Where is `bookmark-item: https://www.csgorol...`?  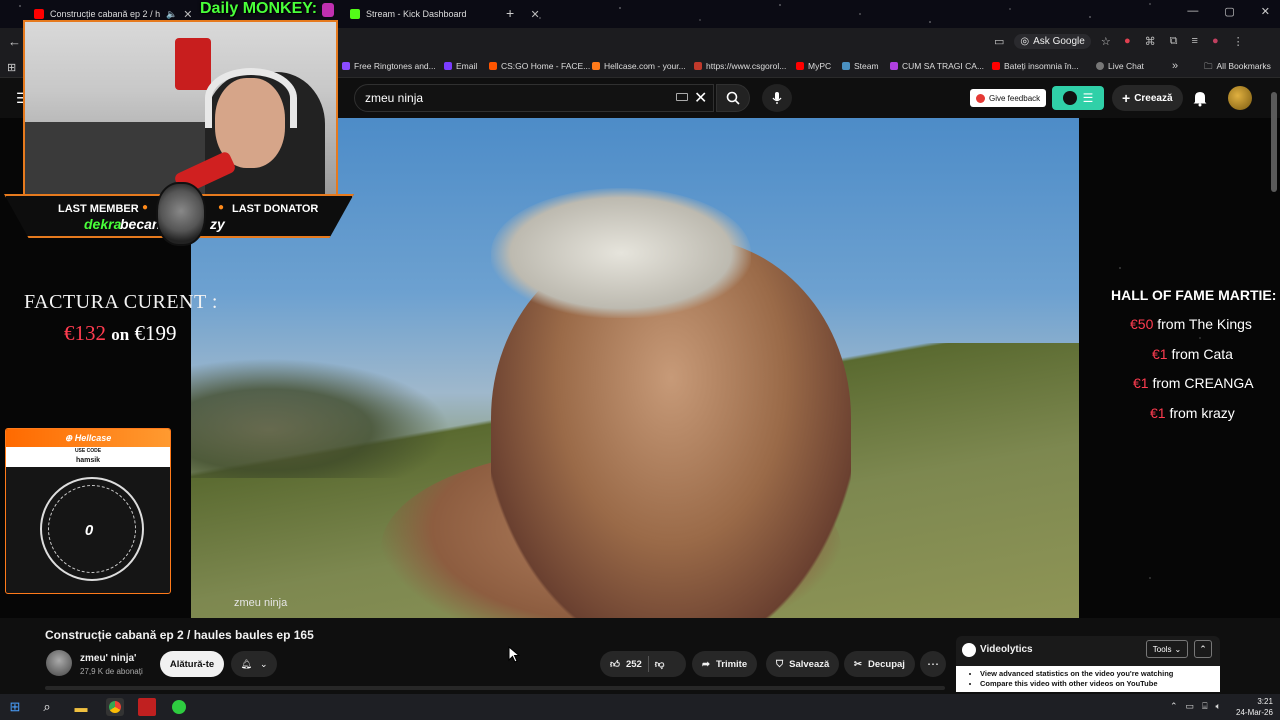 bookmark-item: https://www.csgorol... is located at coordinates (740, 66).